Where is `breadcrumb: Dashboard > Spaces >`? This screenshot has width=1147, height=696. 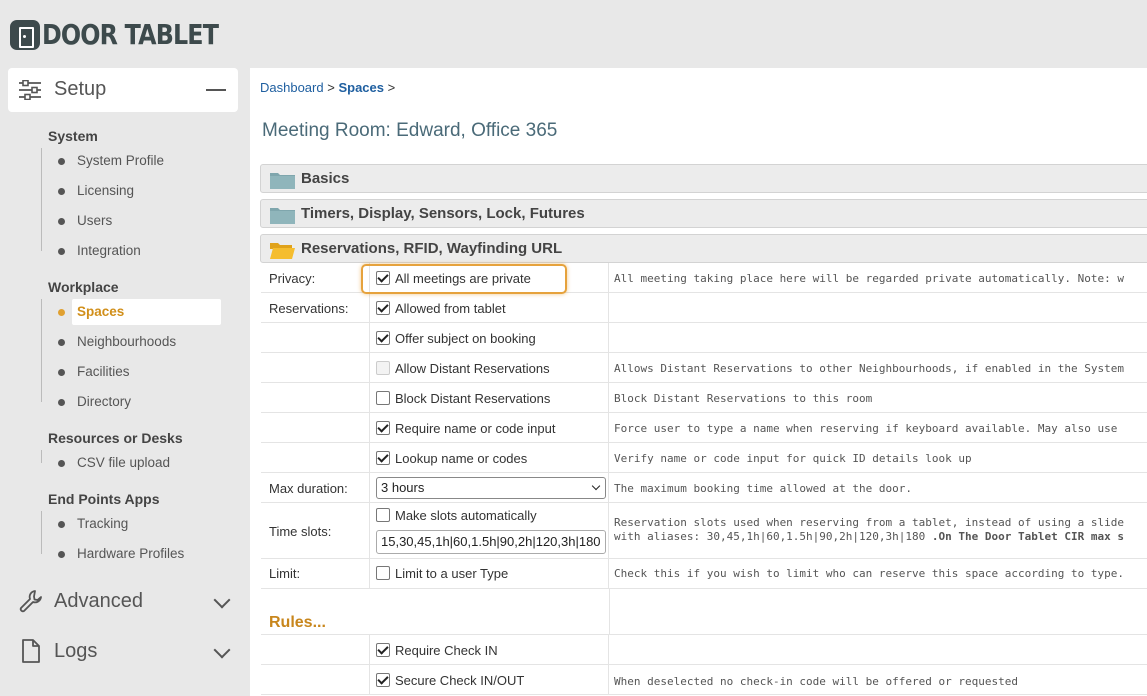 breadcrumb: Dashboard > Spaces > is located at coordinates (327, 87).